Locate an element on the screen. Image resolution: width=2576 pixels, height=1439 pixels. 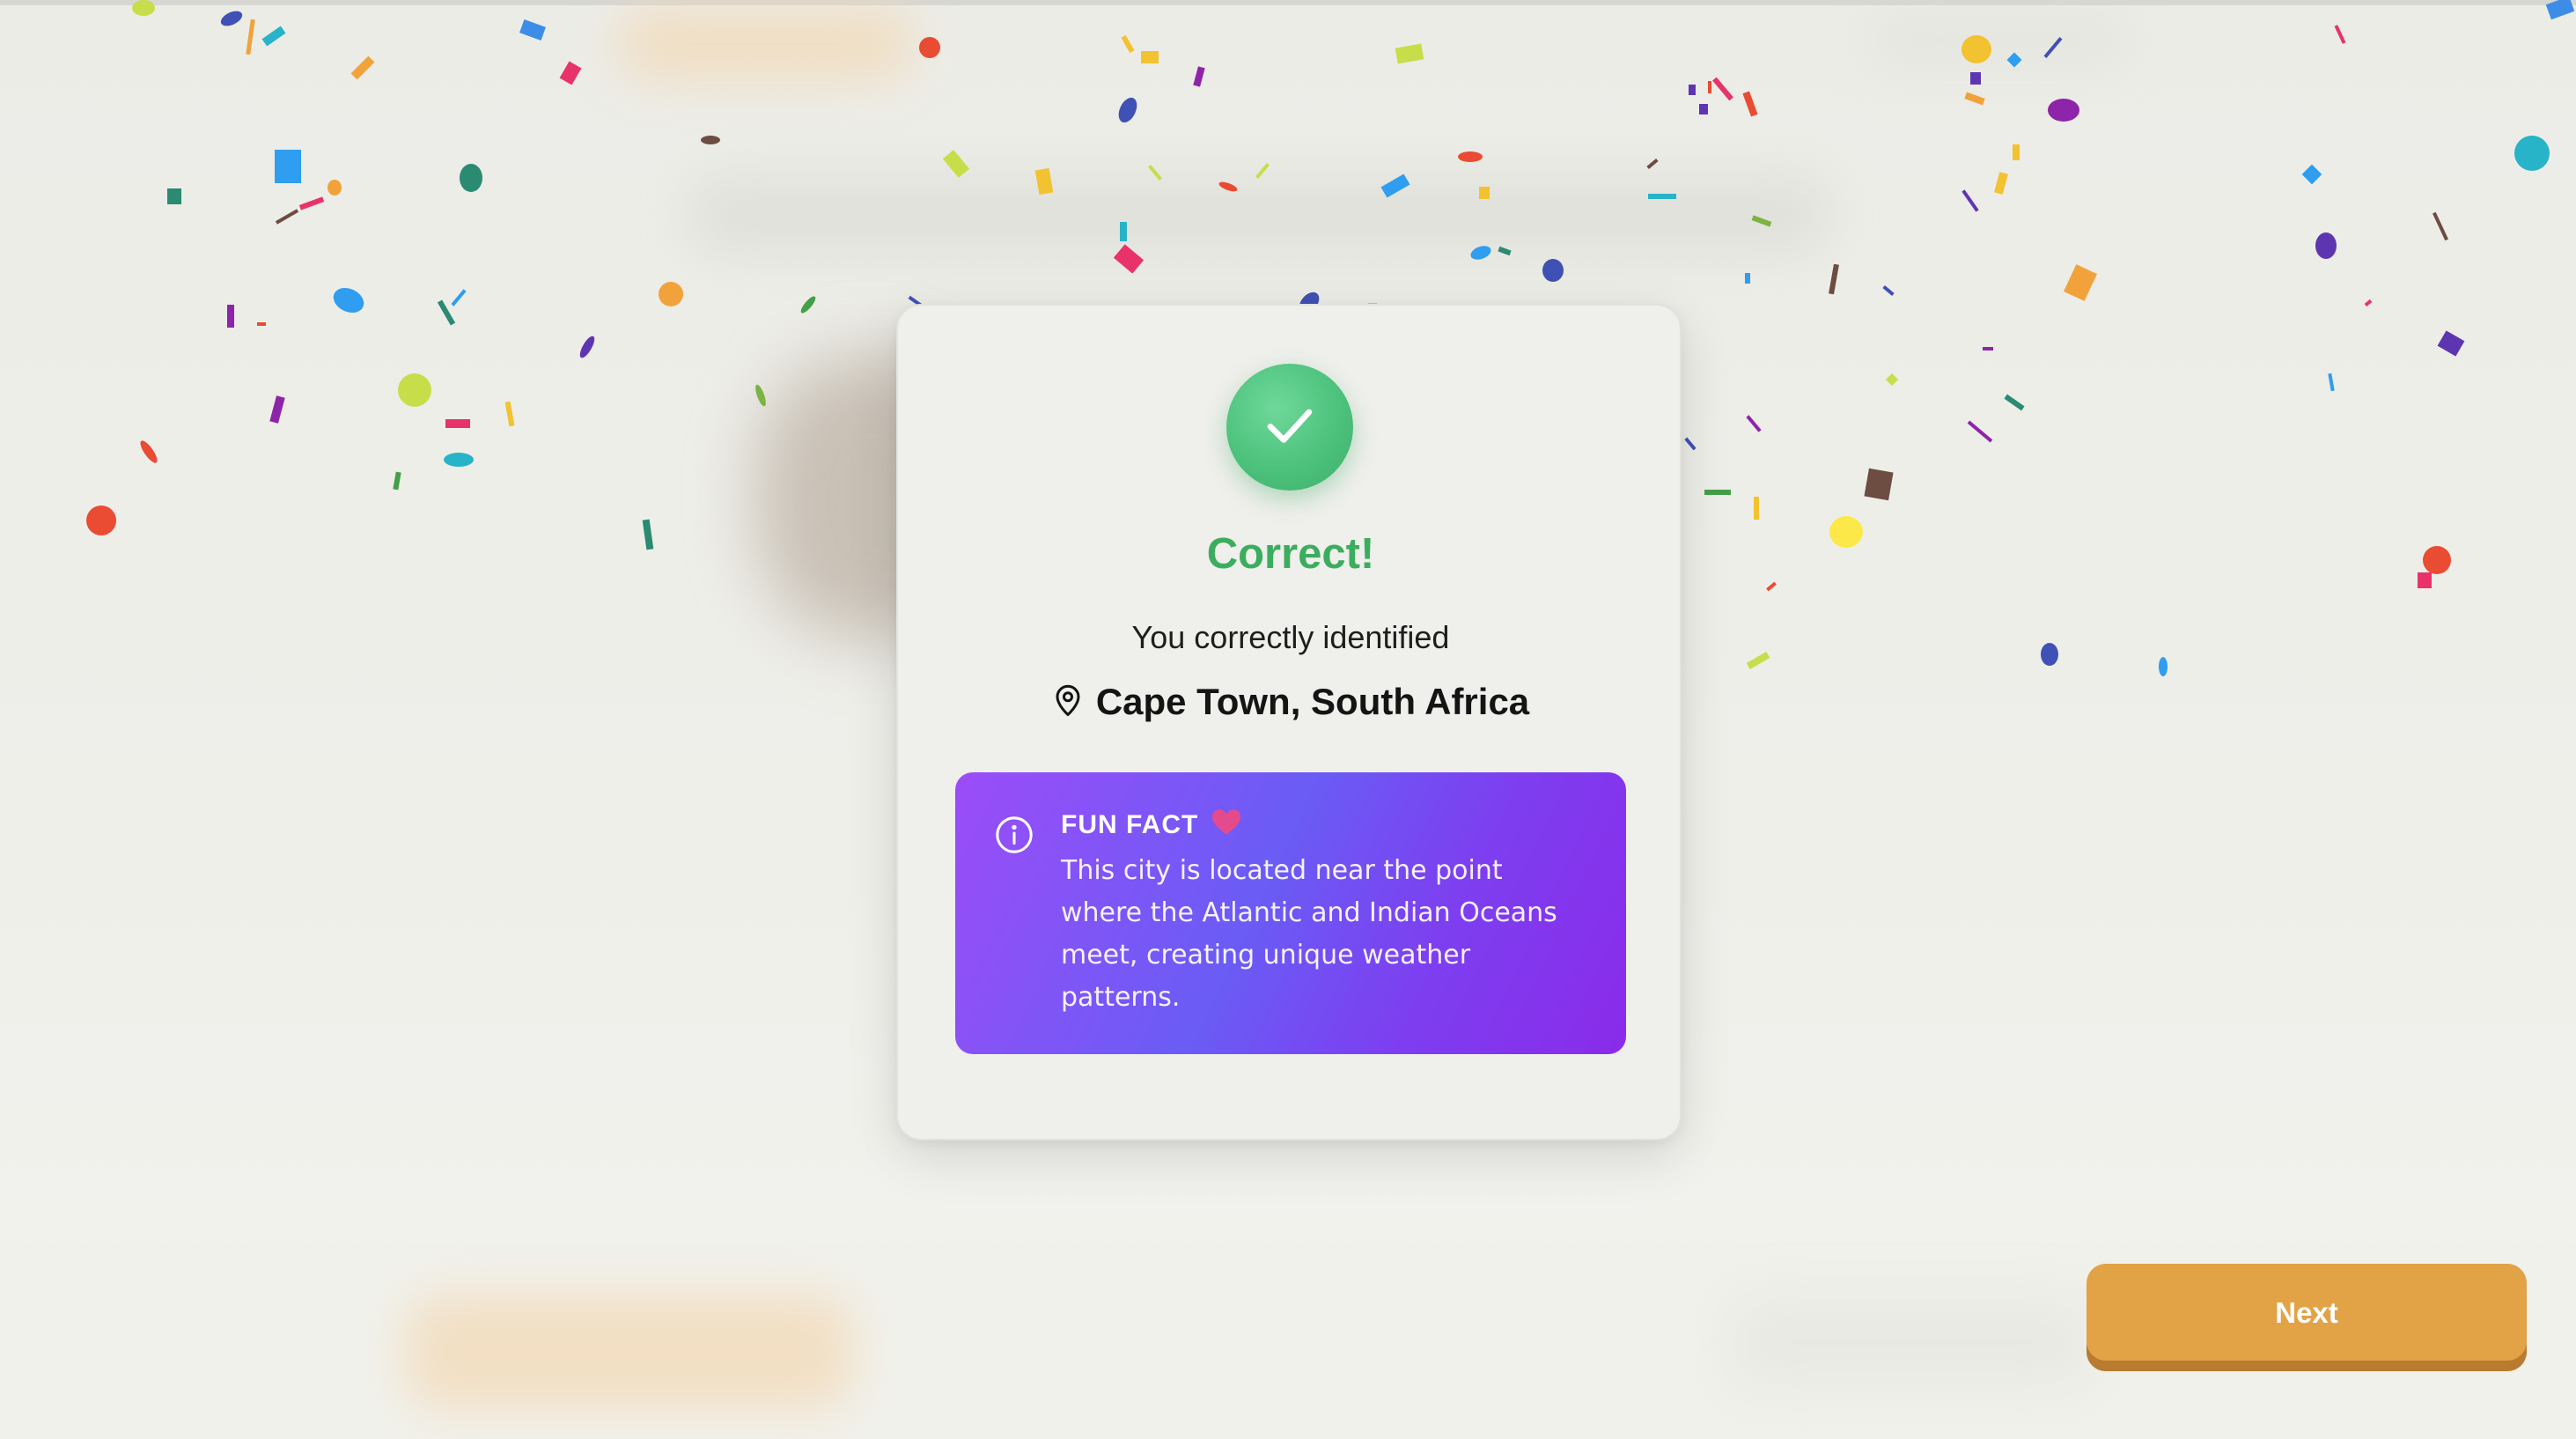
background-top-bar is located at coordinates (1288, 2).